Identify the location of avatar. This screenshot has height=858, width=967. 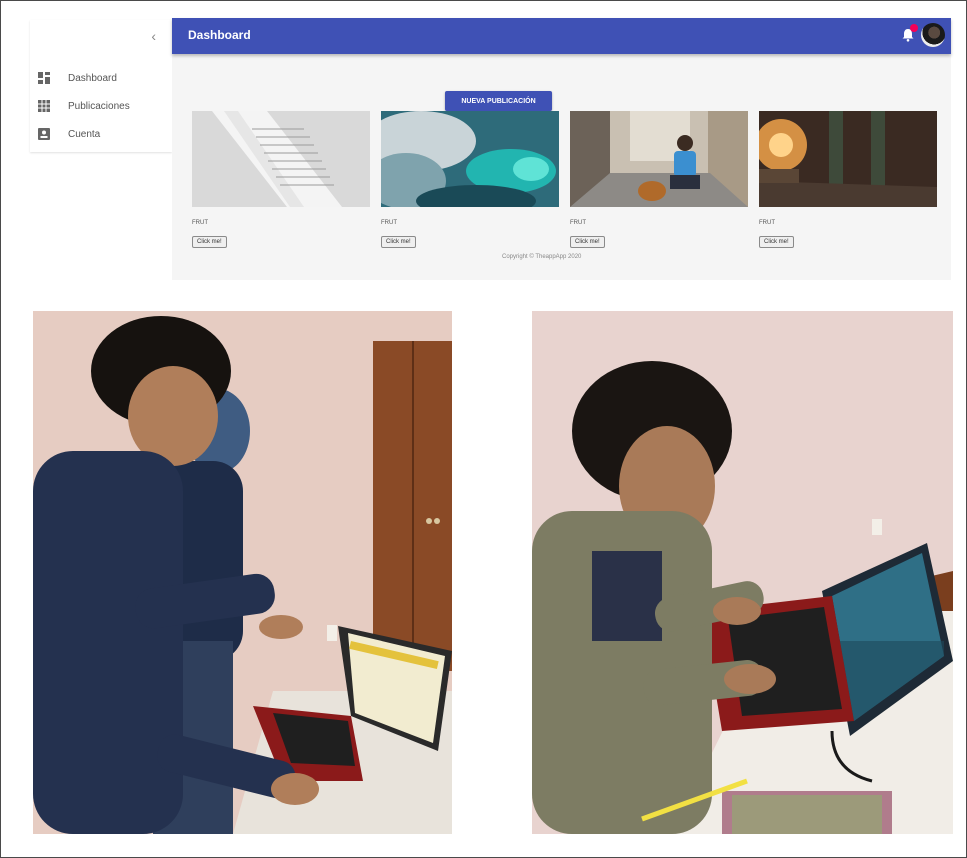
(933, 35).